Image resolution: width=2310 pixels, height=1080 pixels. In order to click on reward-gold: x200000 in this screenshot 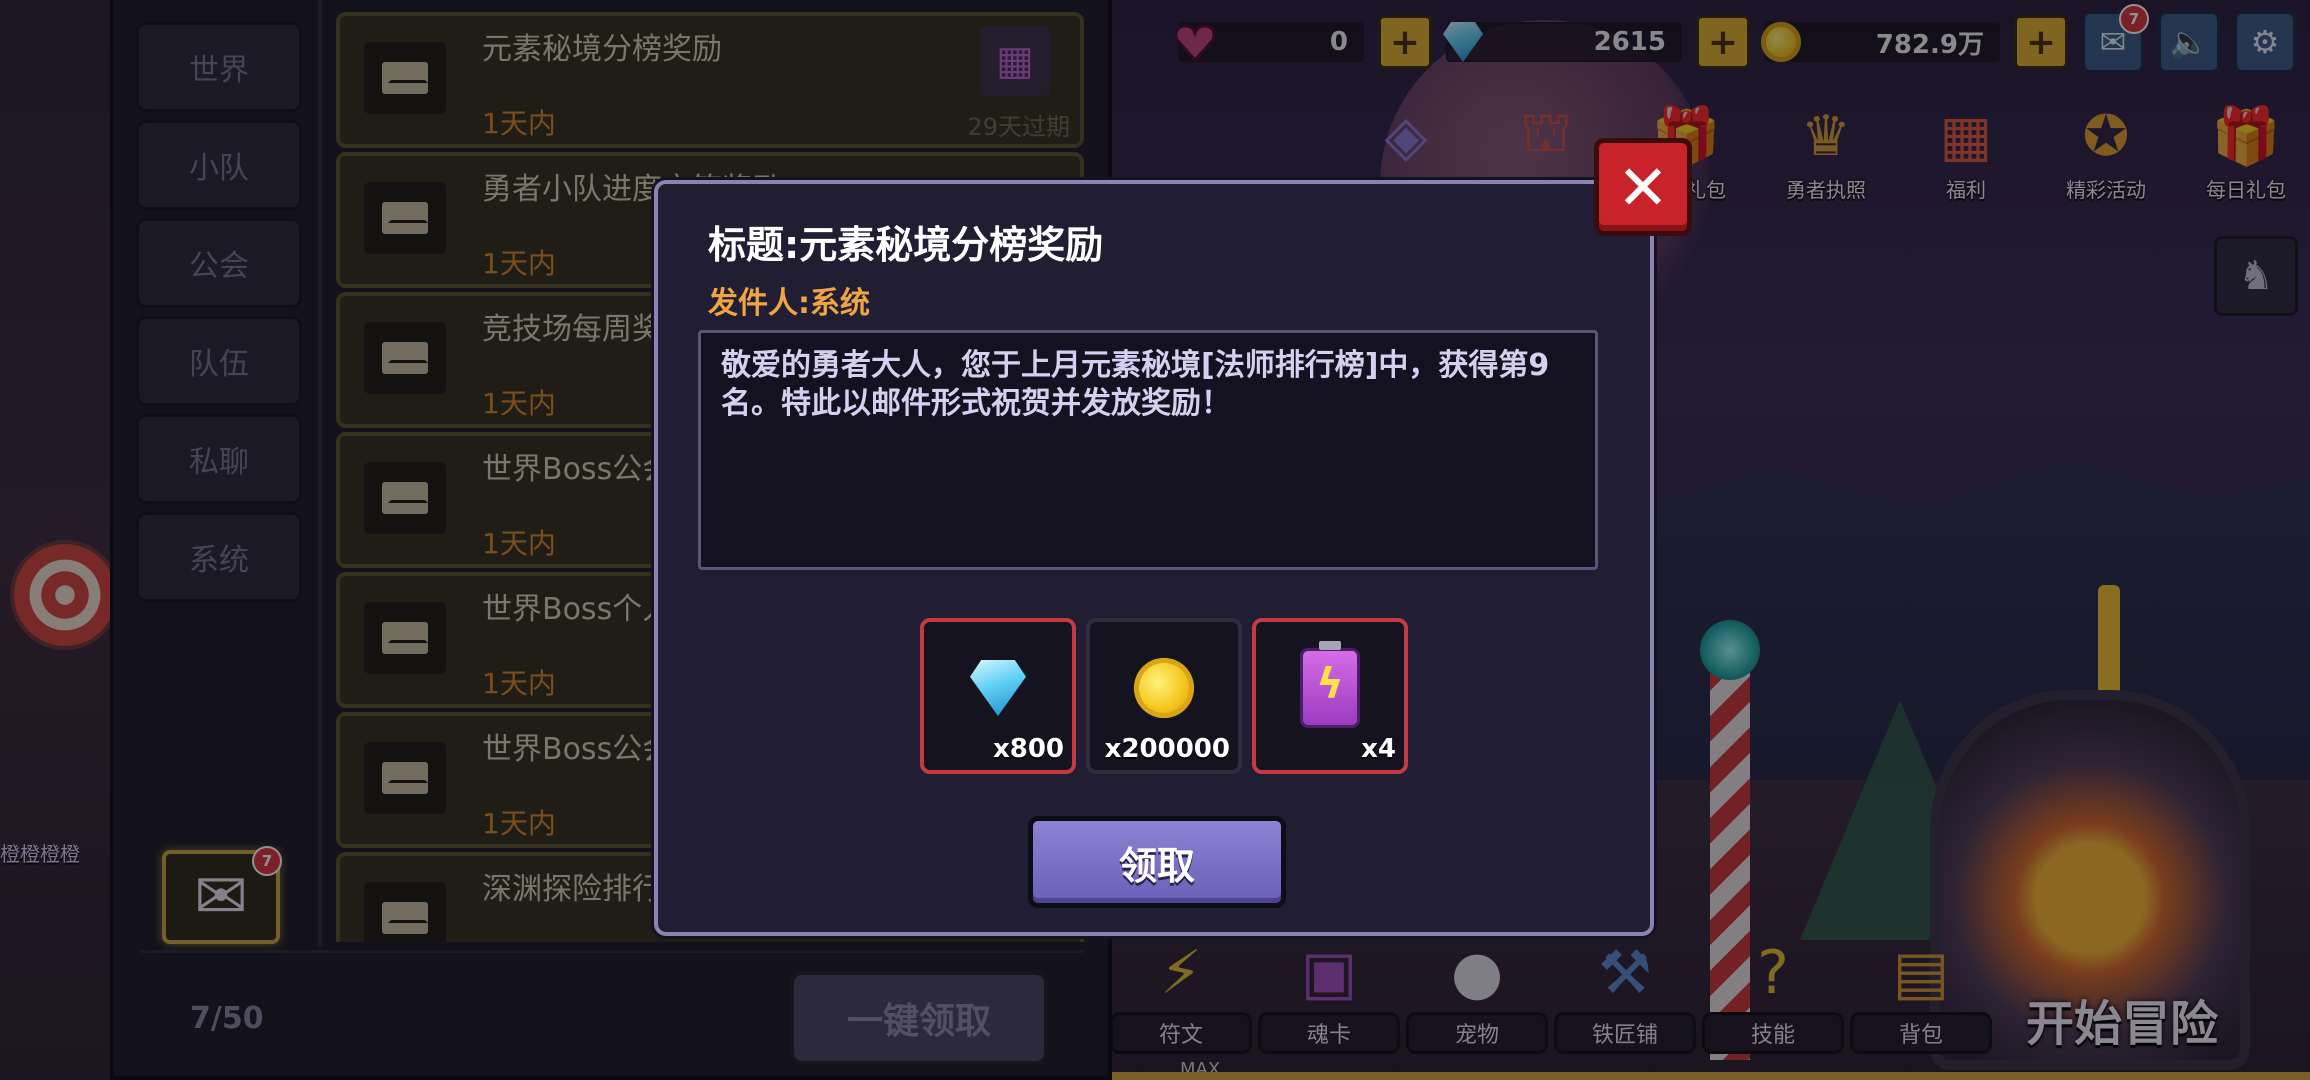, I will do `click(1164, 696)`.